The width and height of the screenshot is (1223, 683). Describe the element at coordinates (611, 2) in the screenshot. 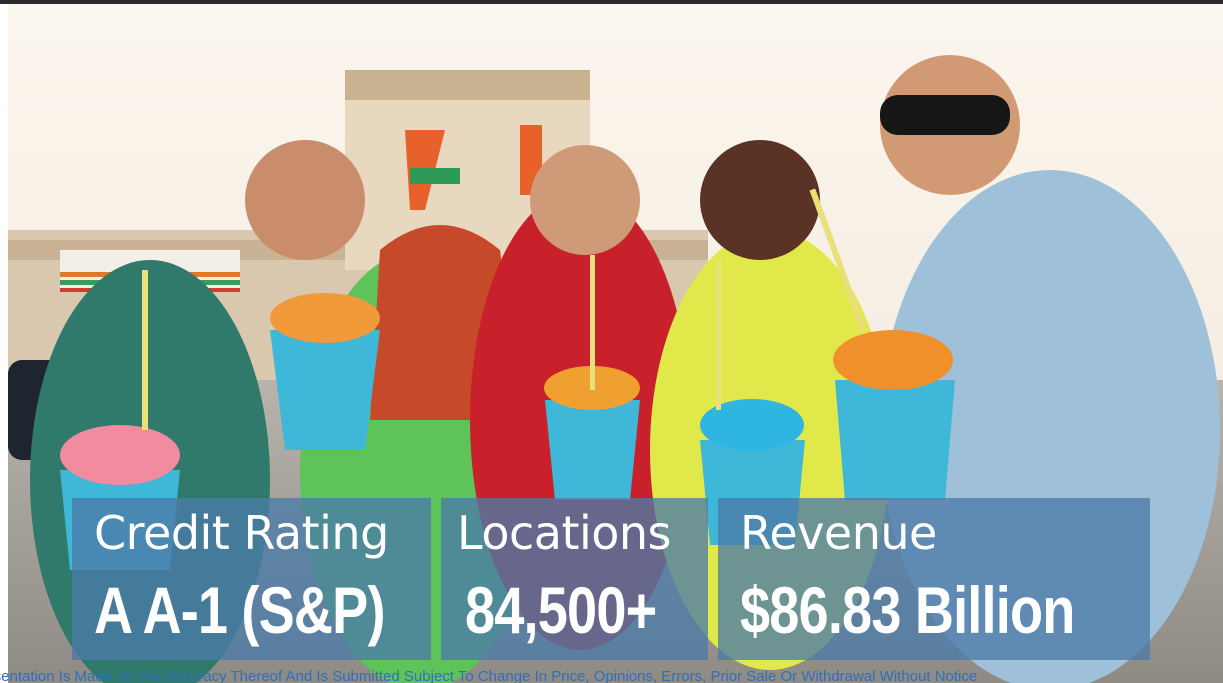

I see `top-border-strip` at that location.